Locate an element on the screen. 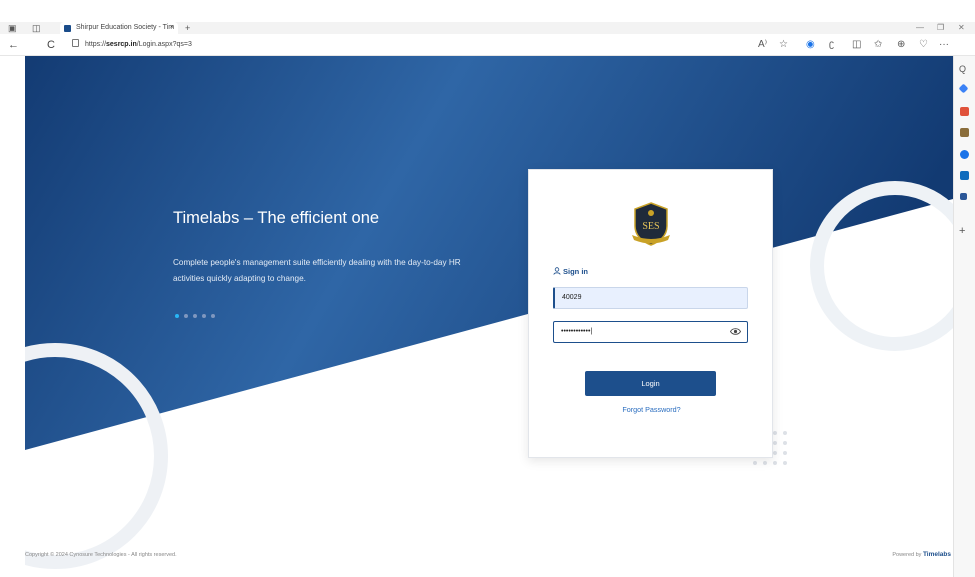 The image size is (975, 577). login-button: Login is located at coordinates (650, 383).